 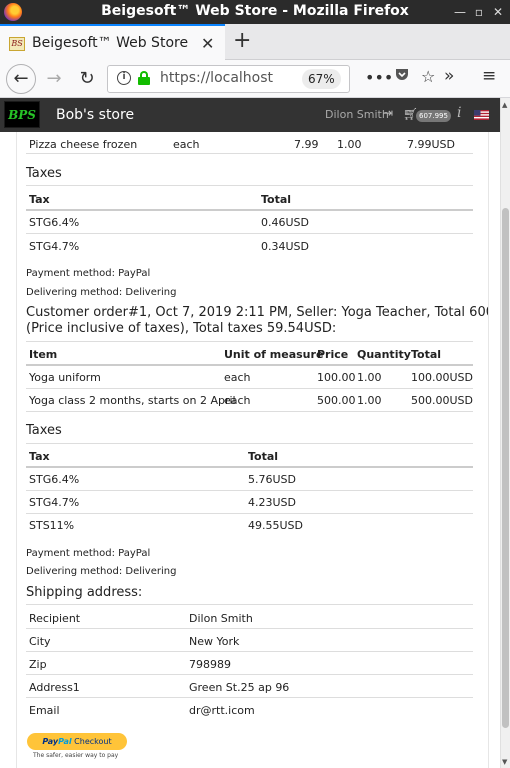 I want to click on paypal-checkout-button: PayPal Checkout, so click(x=77, y=741).